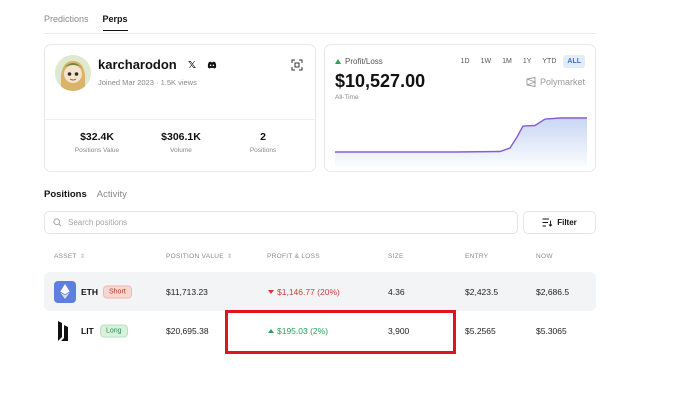 The width and height of the screenshot is (680, 410). Describe the element at coordinates (73, 73) in the screenshot. I see `avatar` at that location.